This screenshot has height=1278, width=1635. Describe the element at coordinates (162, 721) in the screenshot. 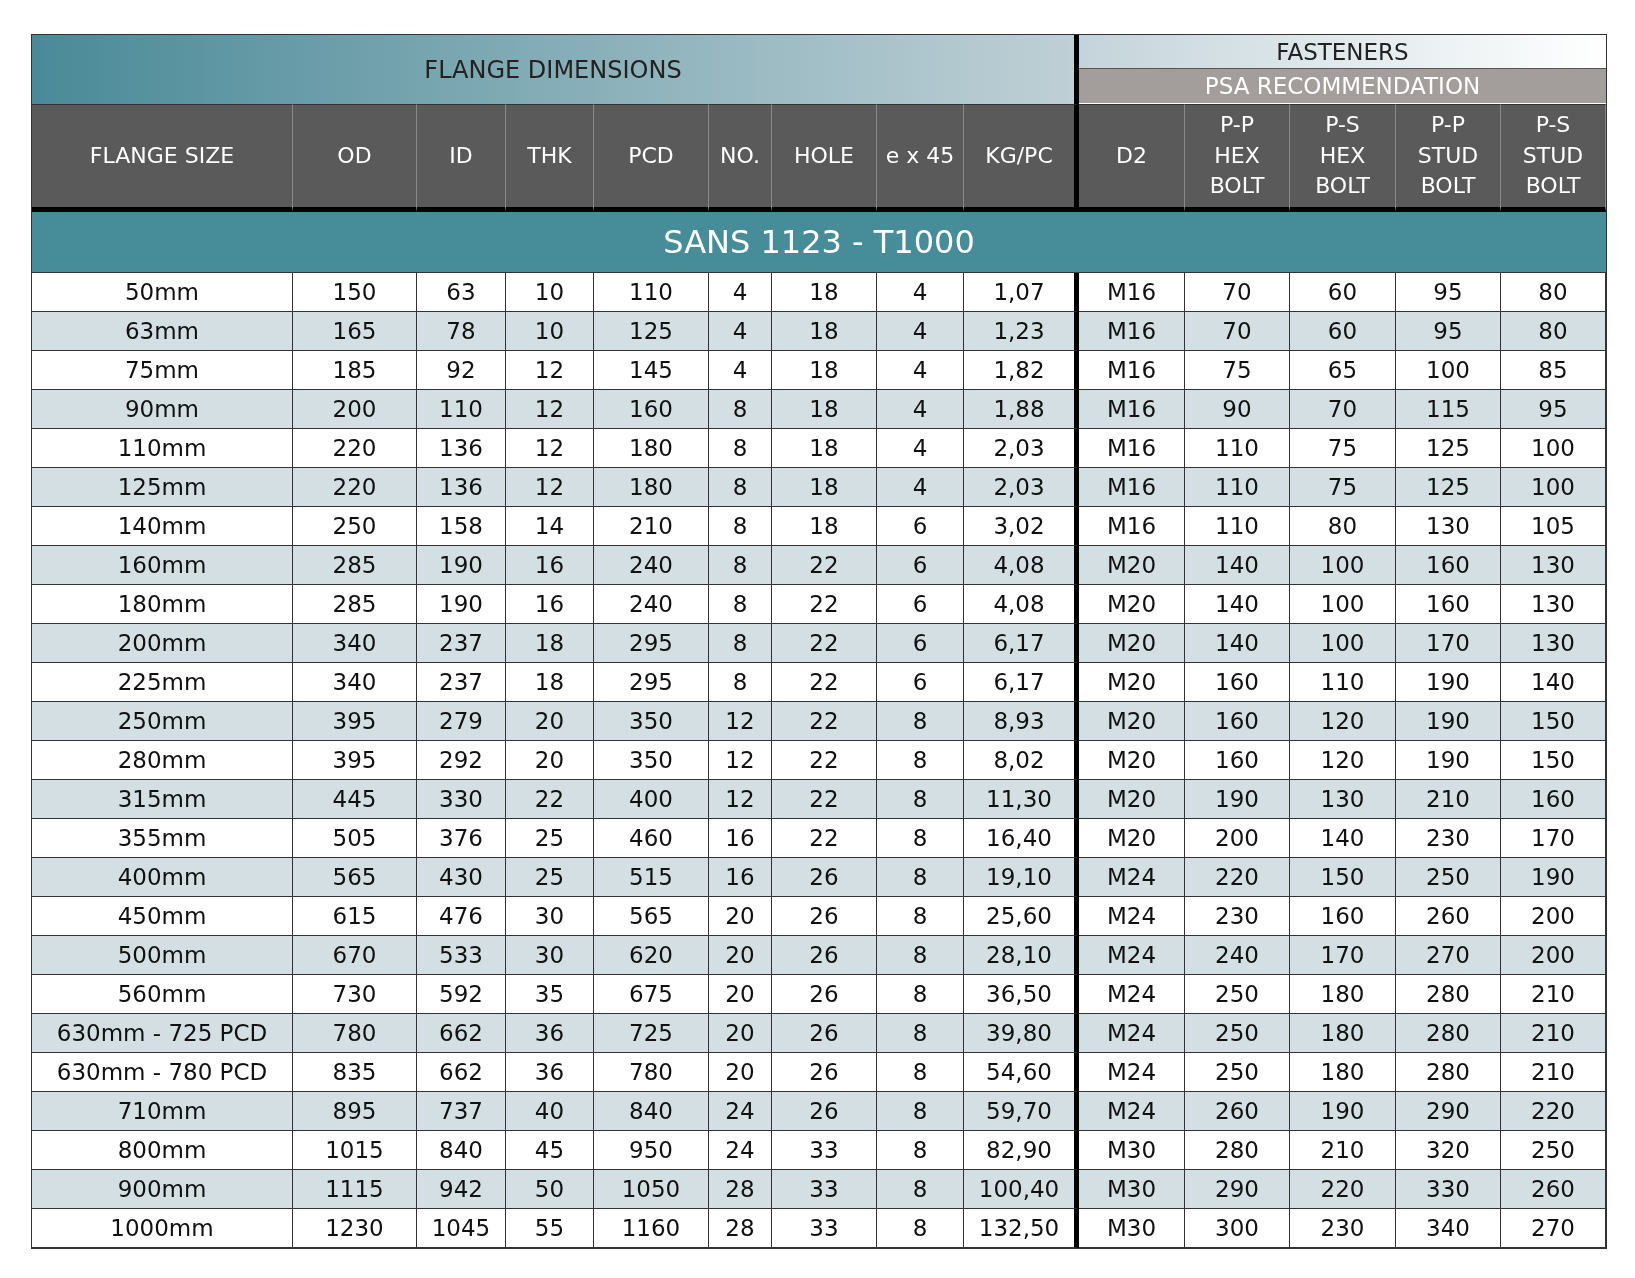

I see `table-cell: 250mm` at that location.